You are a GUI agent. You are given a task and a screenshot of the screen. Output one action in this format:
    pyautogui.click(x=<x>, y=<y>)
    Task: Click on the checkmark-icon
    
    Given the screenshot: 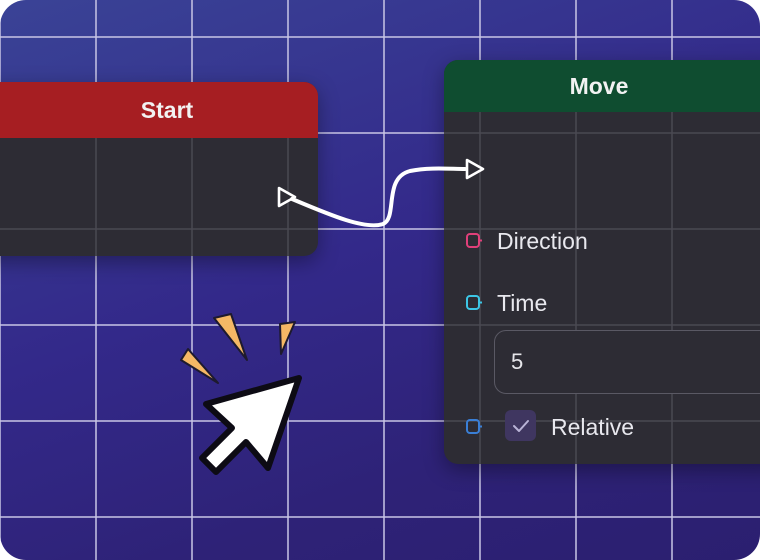 What is the action you would take?
    pyautogui.click(x=520, y=425)
    